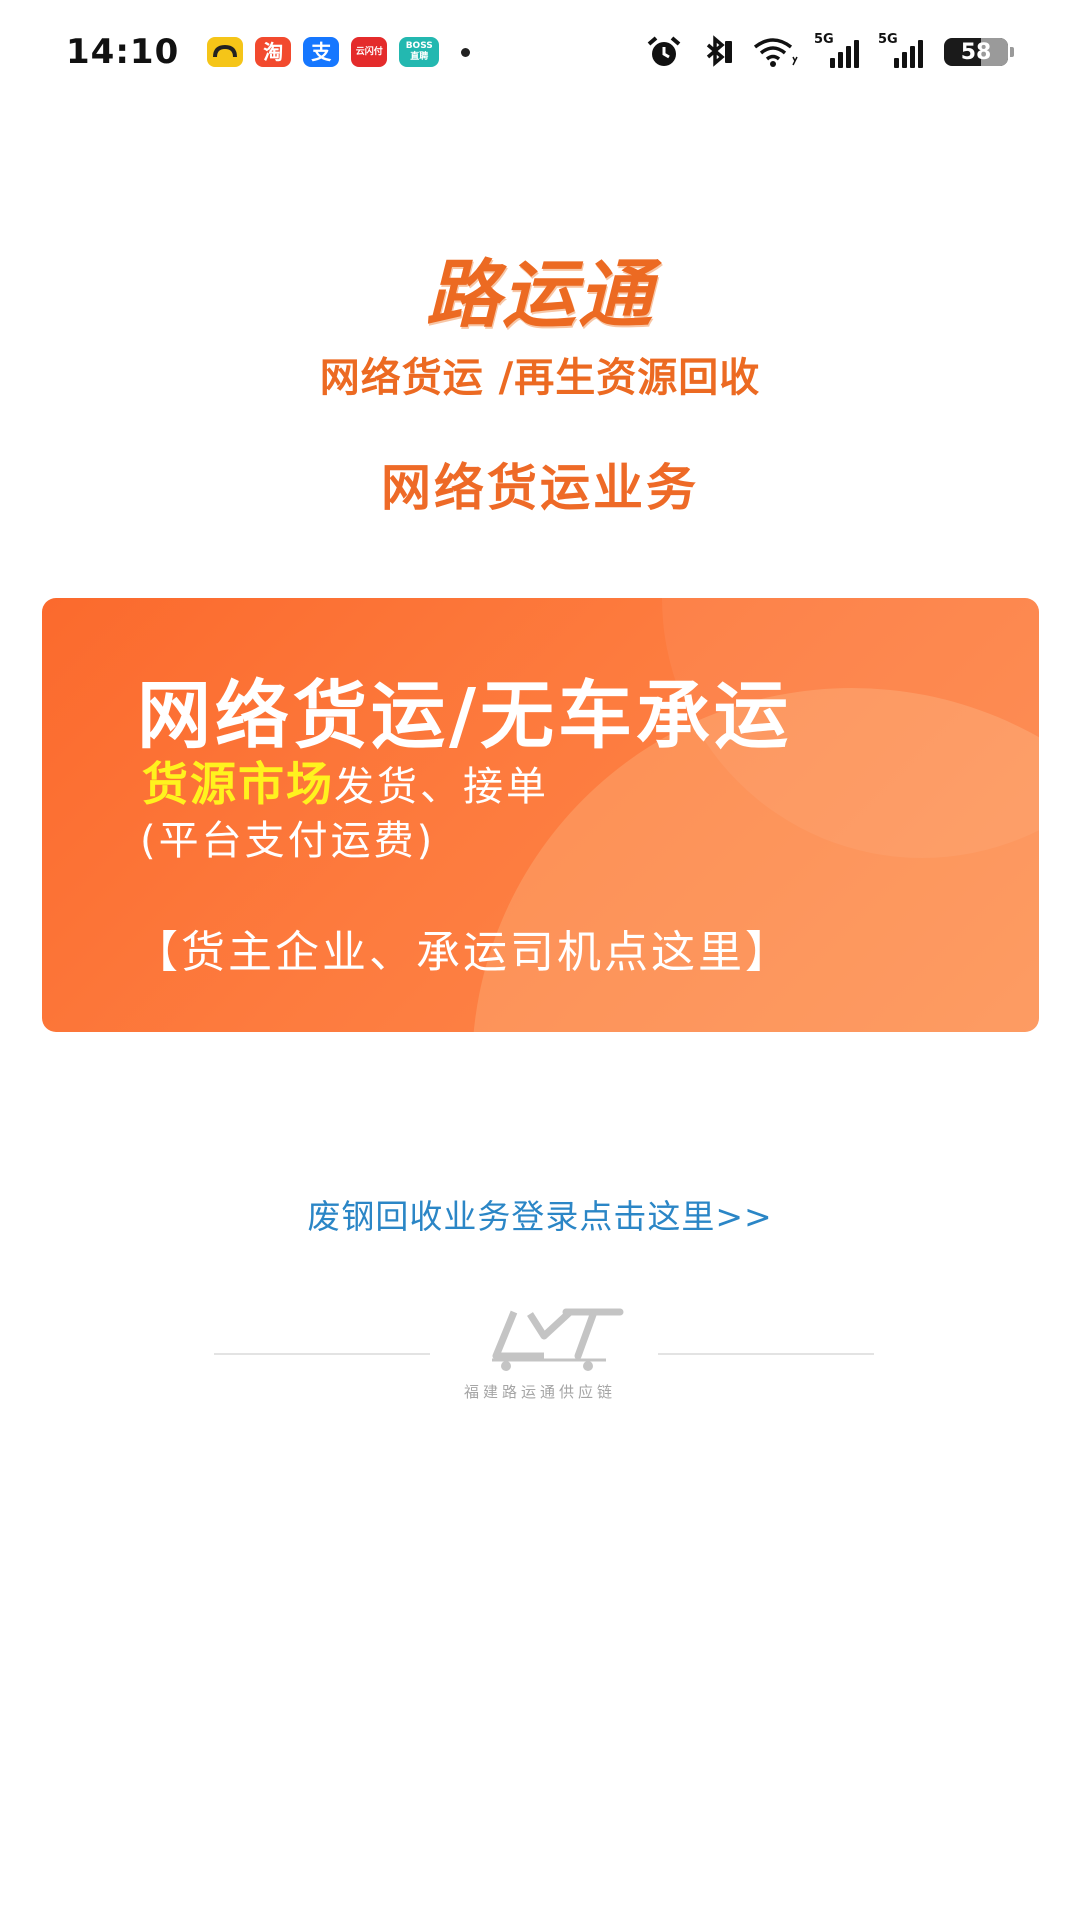 This screenshot has width=1080, height=1920. Describe the element at coordinates (123, 52) in the screenshot. I see `status-time: 14:10` at that location.